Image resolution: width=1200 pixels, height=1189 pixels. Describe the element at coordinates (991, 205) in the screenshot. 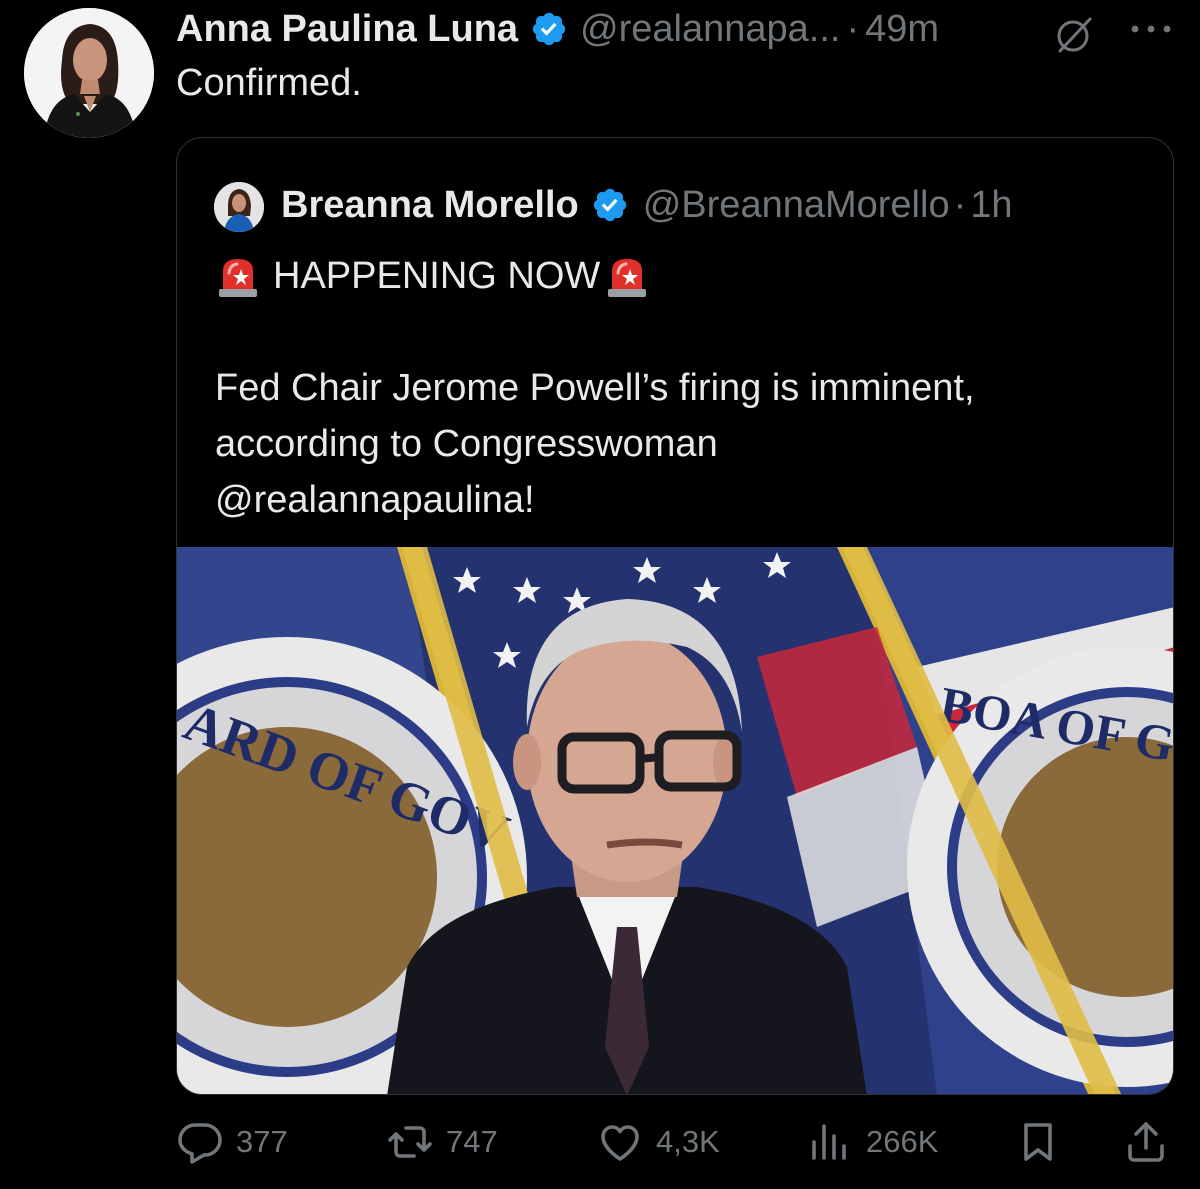

I see `quoted-timestamp: 1h` at that location.